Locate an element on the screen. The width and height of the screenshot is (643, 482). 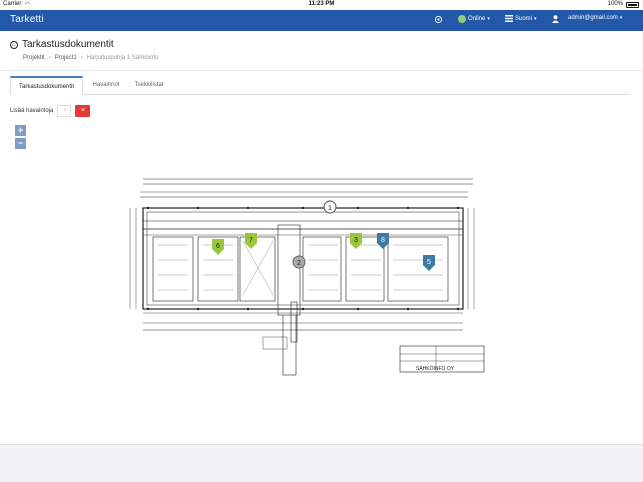
online-status-dropdown: Online ▾ is located at coordinates (474, 19).